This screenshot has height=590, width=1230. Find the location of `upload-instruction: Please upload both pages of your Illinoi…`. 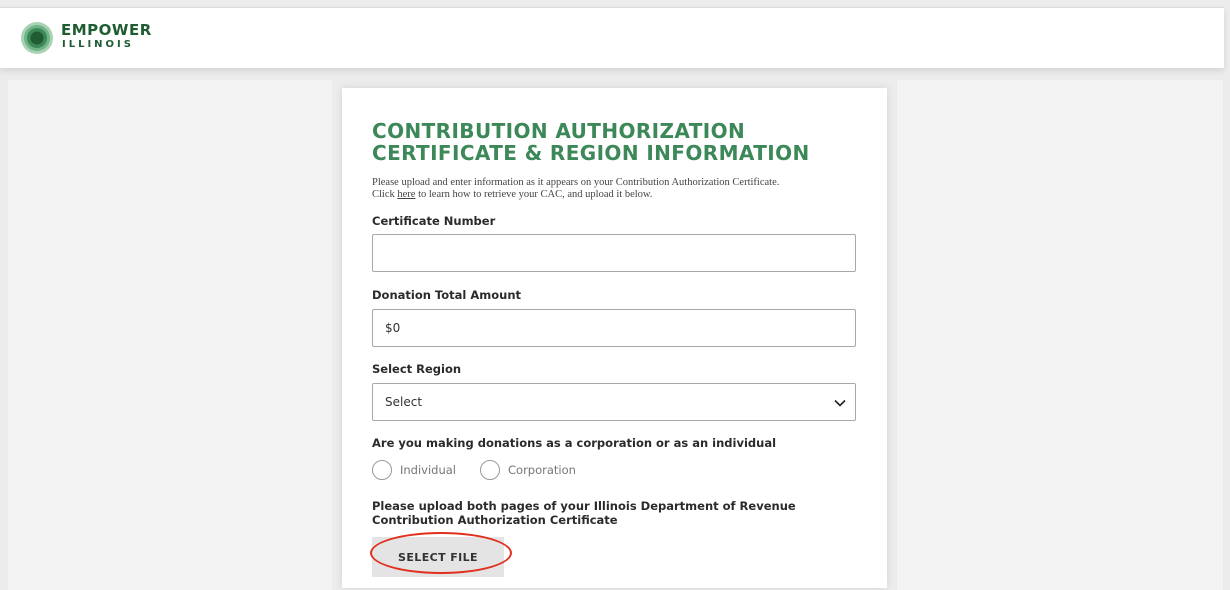

upload-instruction: Please upload both pages of your Illinoi… is located at coordinates (602, 513).